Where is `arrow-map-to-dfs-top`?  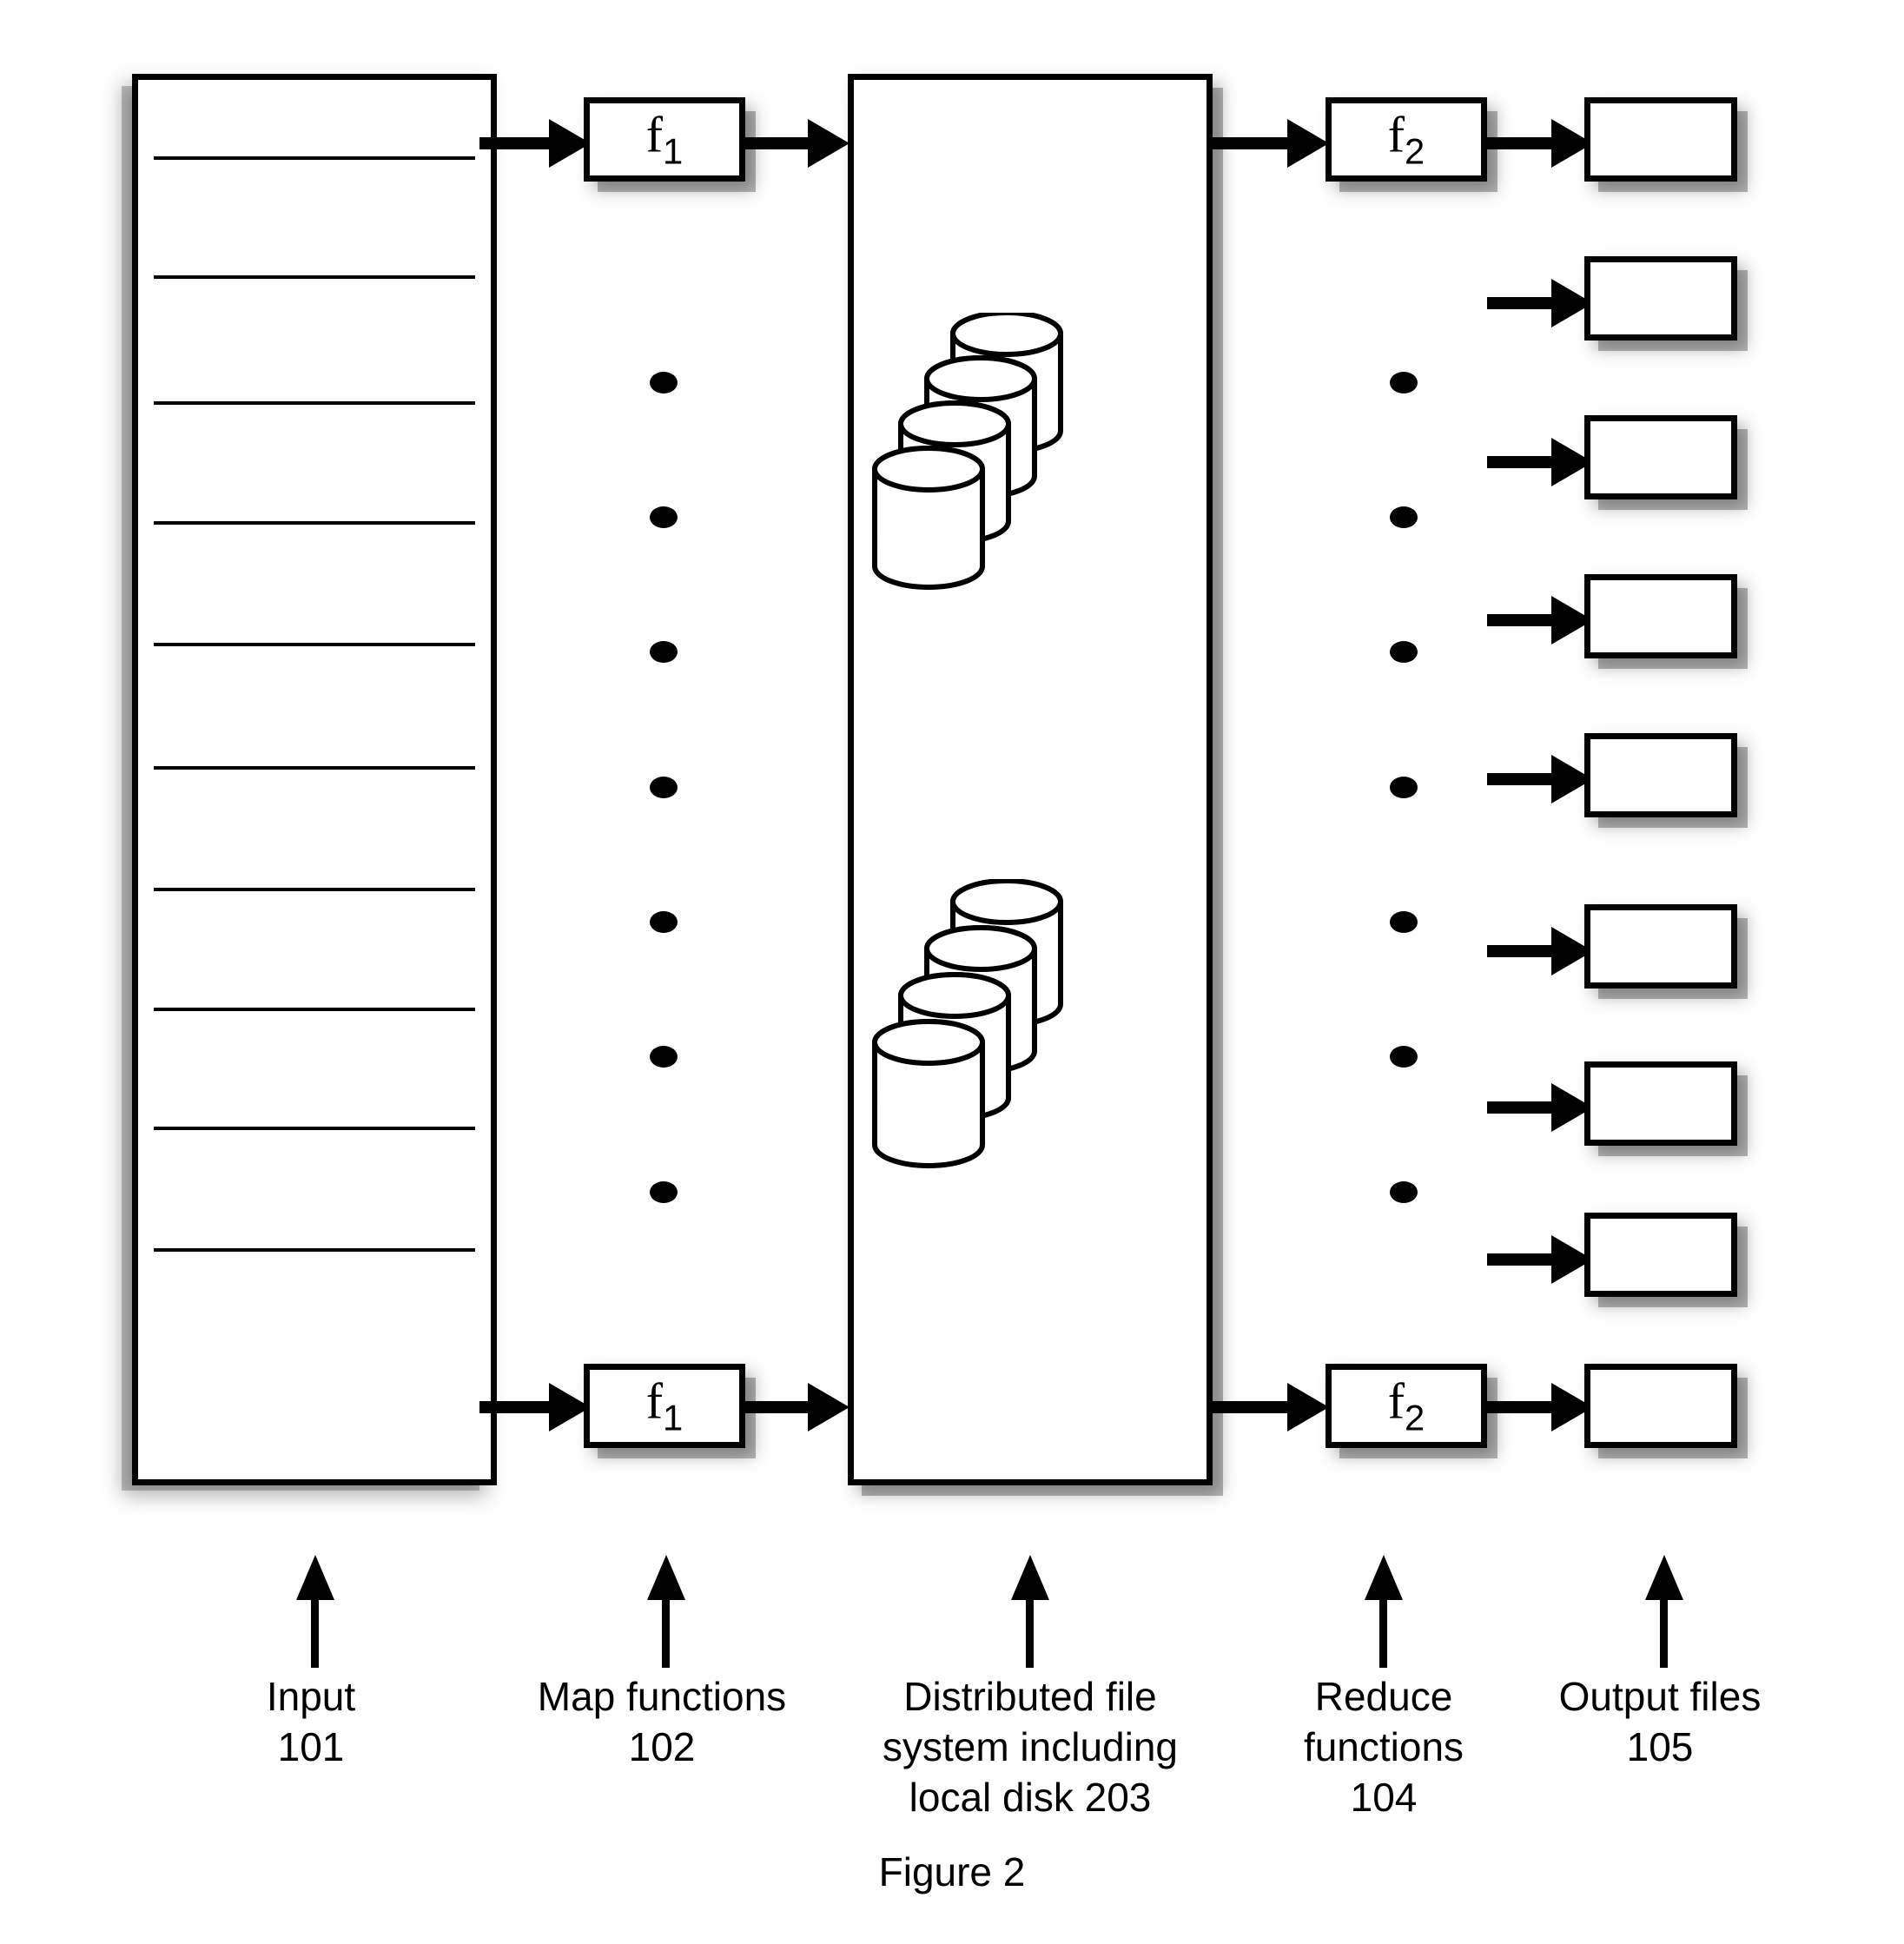 arrow-map-to-dfs-top is located at coordinates (797, 143).